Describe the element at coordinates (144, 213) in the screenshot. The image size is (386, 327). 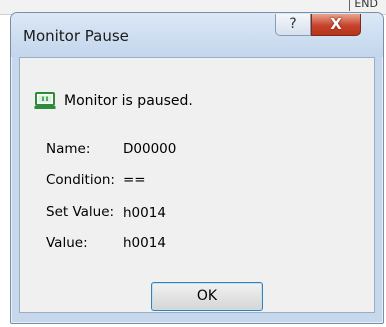
I see `set-value-value: h0014` at that location.